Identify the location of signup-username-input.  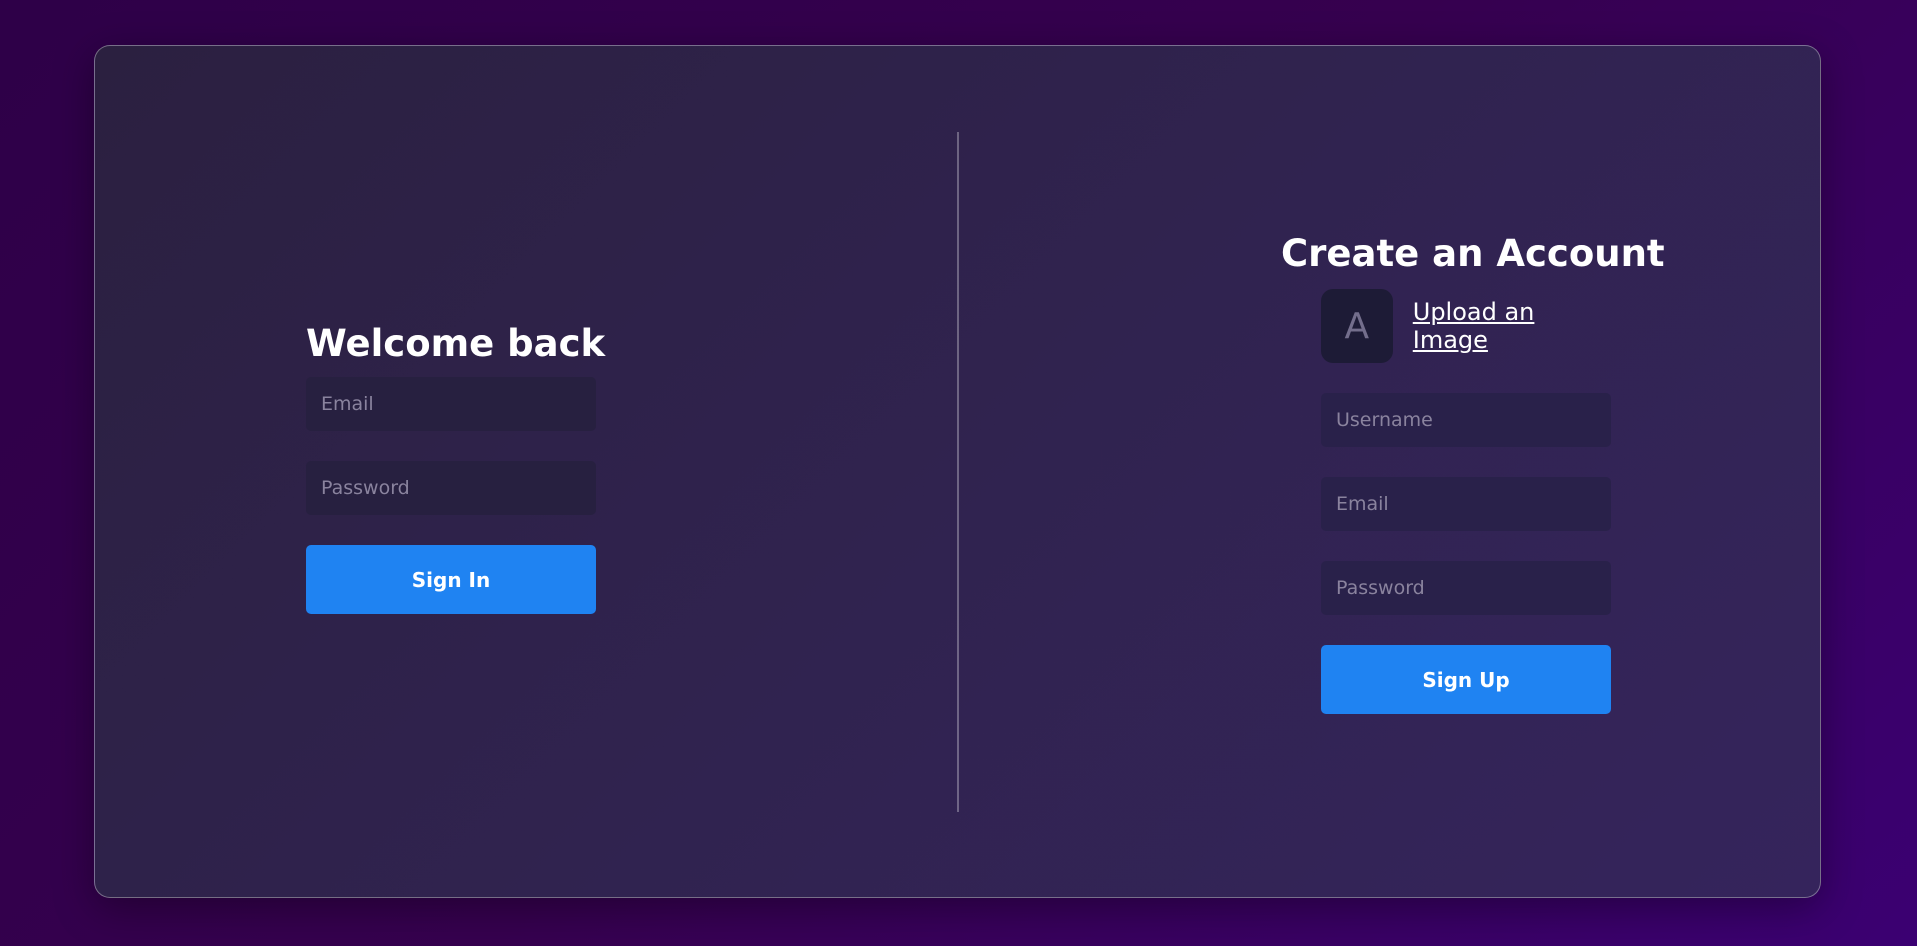
(1466, 420).